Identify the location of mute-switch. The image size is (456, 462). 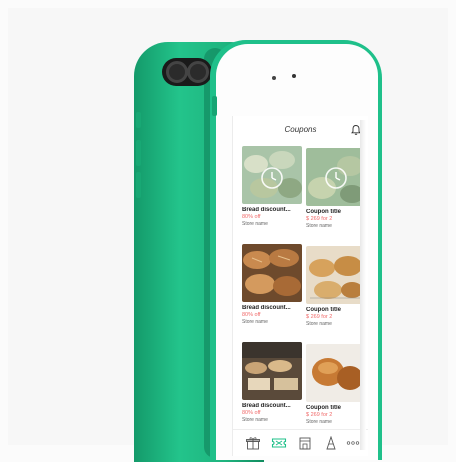
(138, 120).